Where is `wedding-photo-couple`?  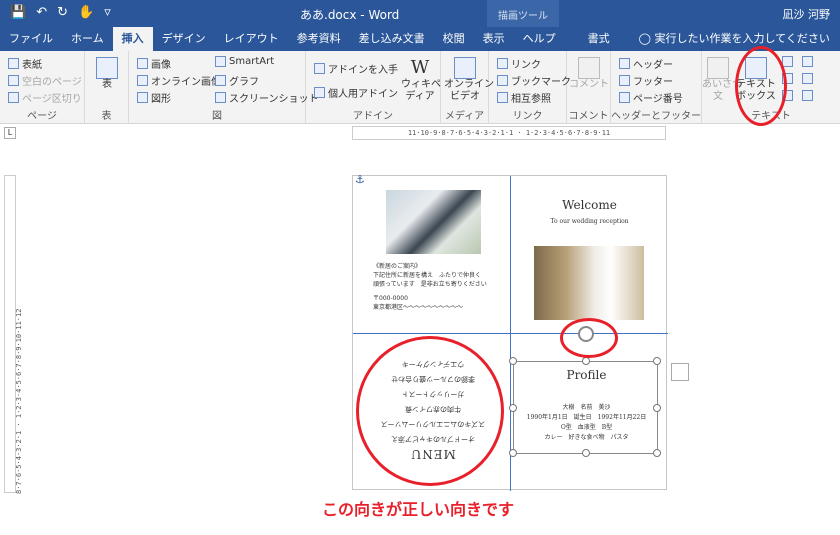
wedding-photo-couple is located at coordinates (433, 222).